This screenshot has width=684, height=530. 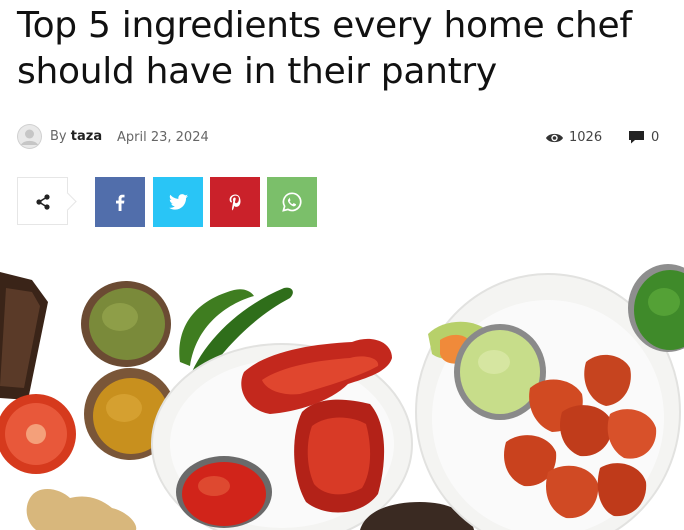 What do you see at coordinates (43, 202) in the screenshot?
I see `share-icon` at bounding box center [43, 202].